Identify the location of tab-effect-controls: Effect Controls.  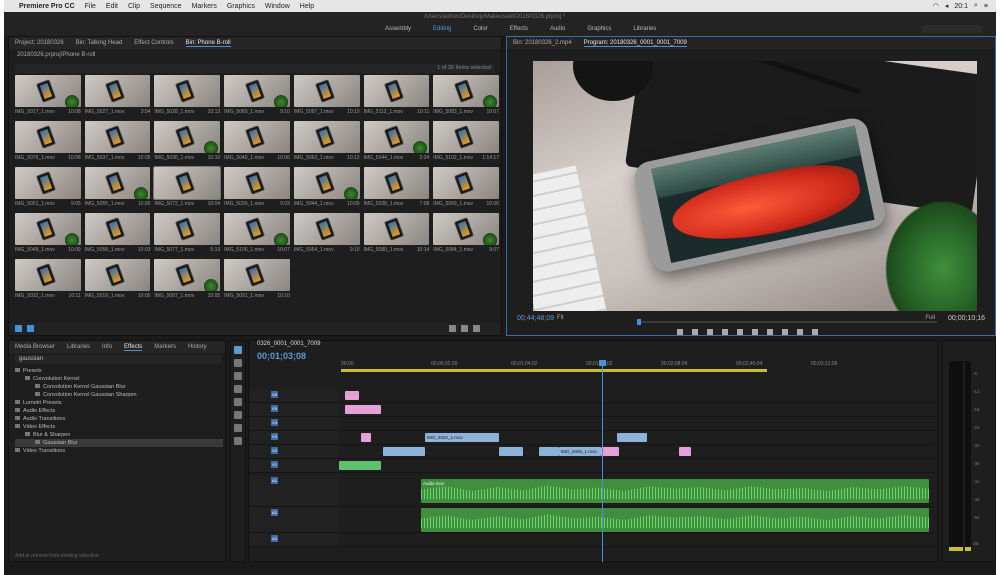
(153, 43).